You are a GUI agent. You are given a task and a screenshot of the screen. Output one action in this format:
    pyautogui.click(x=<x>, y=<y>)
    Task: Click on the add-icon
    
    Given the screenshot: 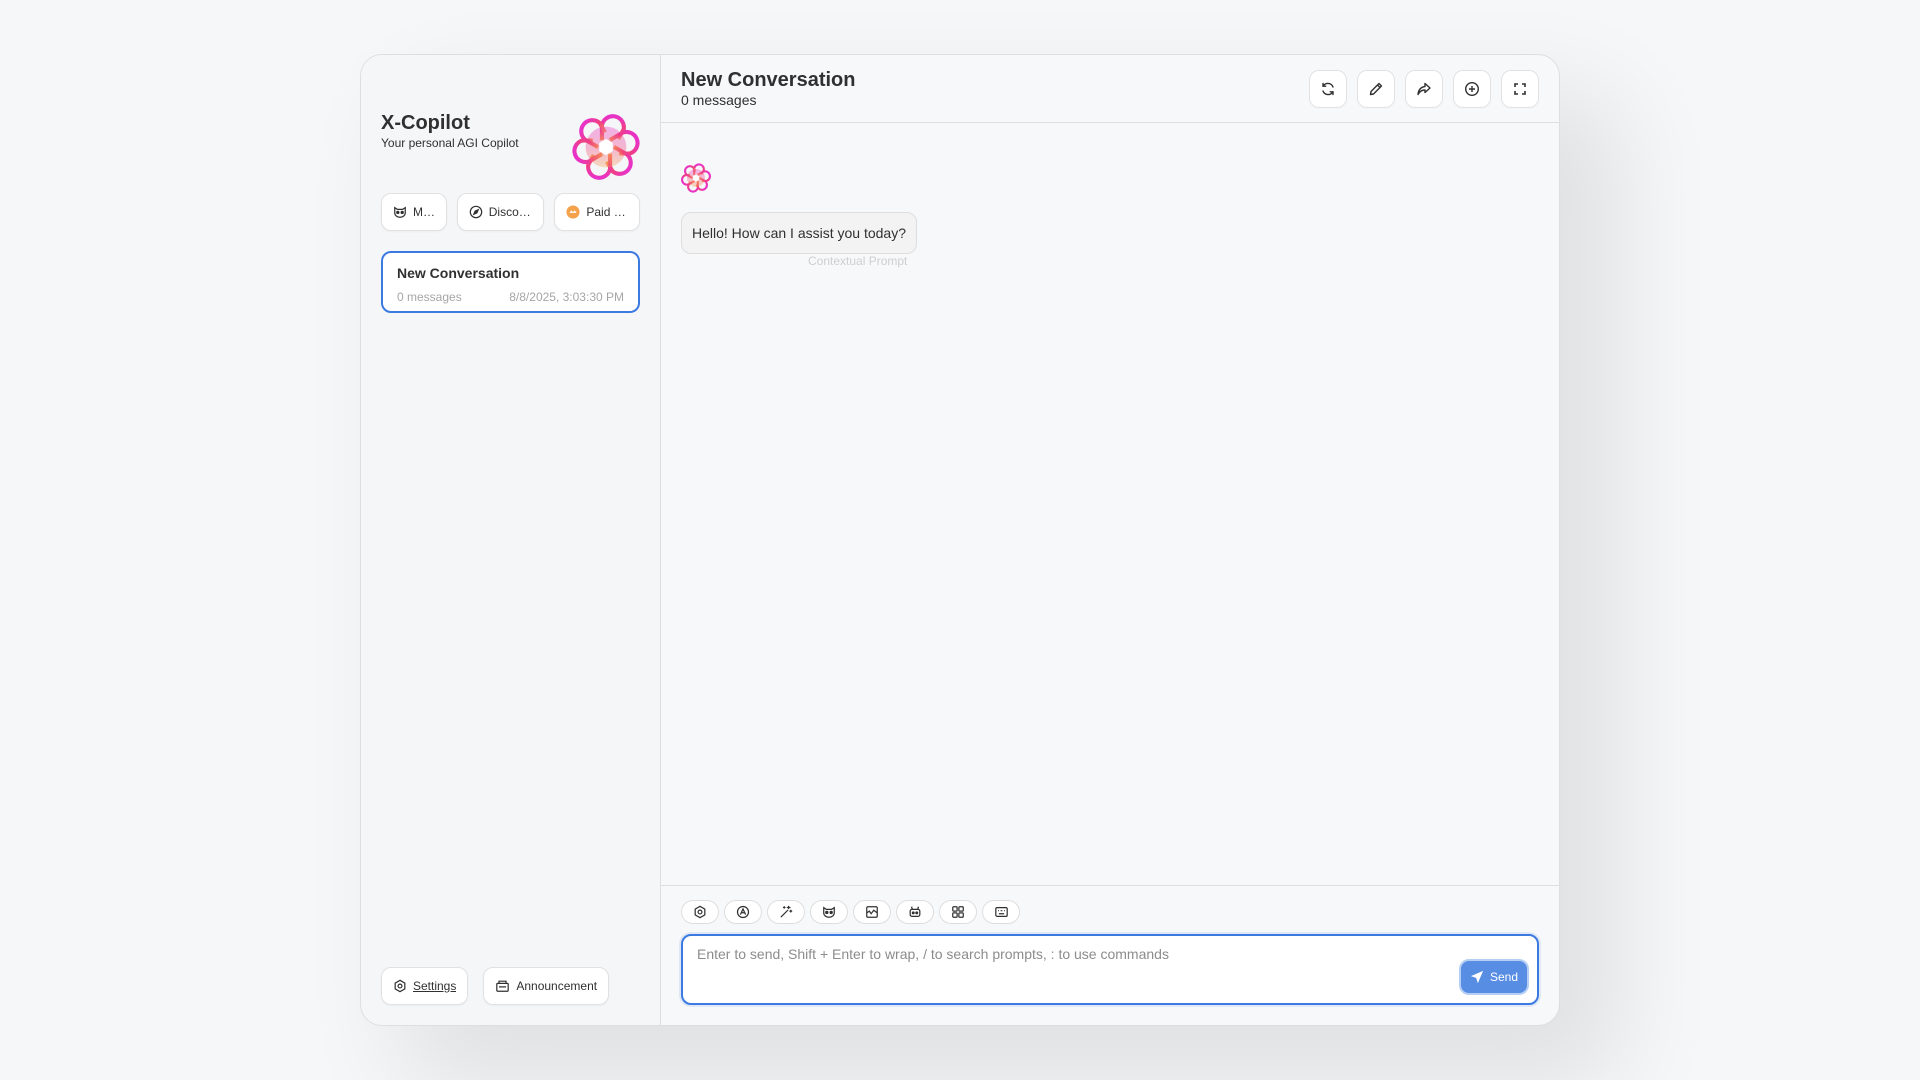 What is the action you would take?
    pyautogui.click(x=1472, y=89)
    